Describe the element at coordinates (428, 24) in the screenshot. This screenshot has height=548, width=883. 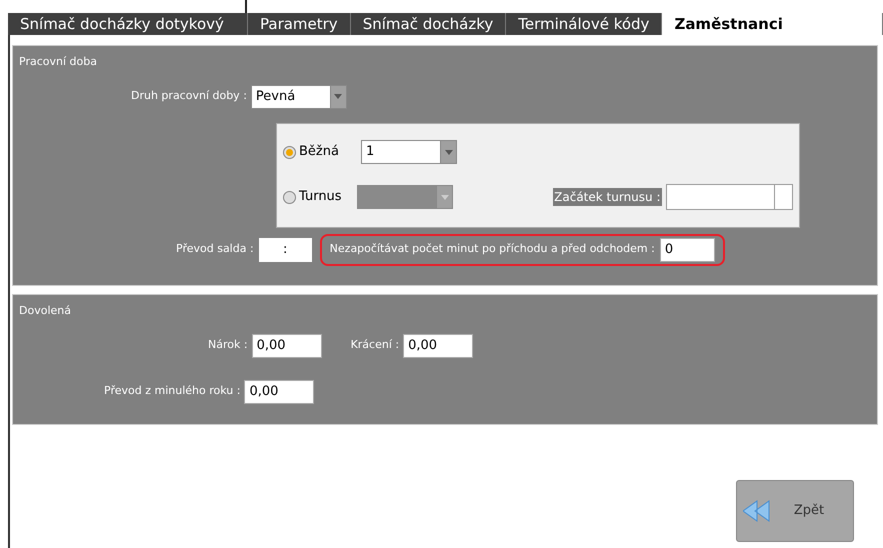
I see `tab: Snímač docházky` at that location.